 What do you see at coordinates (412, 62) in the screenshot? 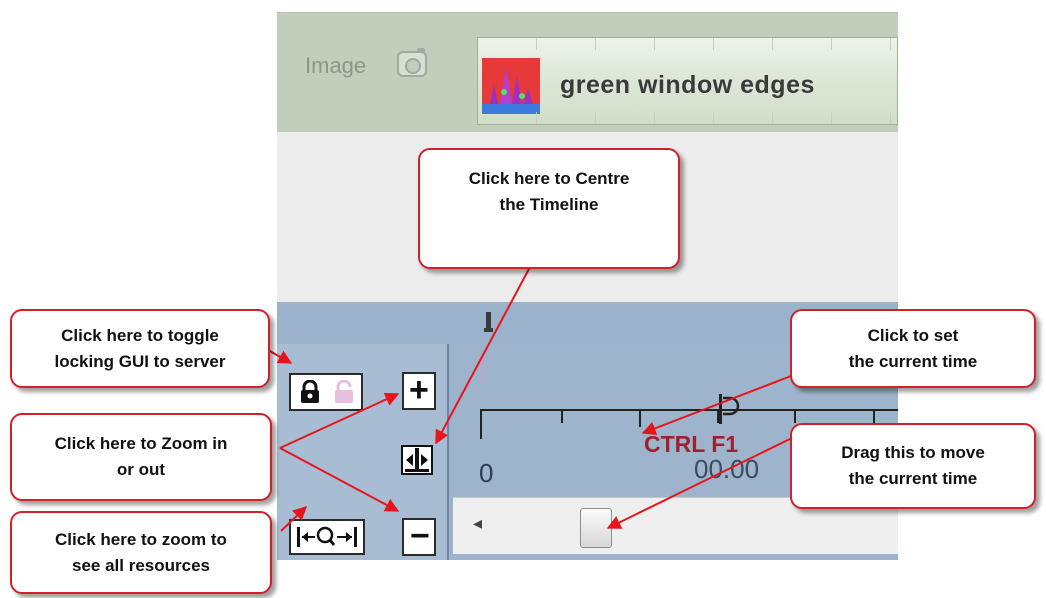
I see `camera-icon` at bounding box center [412, 62].